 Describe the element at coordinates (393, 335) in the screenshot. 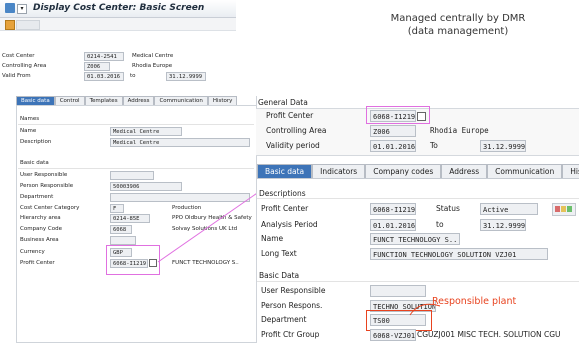

I see `rb-group-field: 6068-VZJ01` at that location.